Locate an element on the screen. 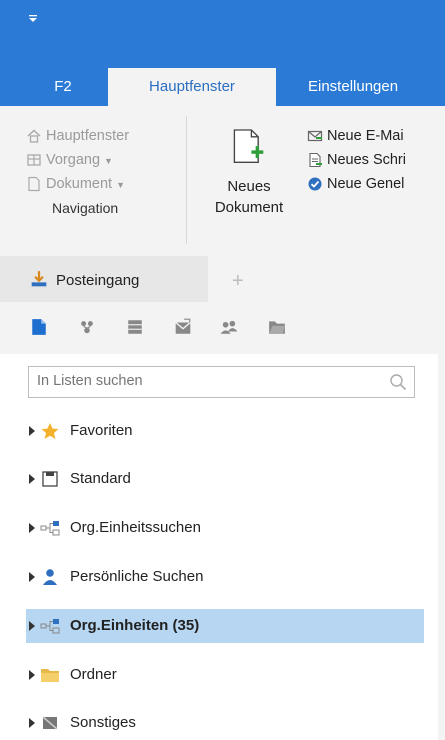  nav-dokument-label: Dokument is located at coordinates (79, 184).